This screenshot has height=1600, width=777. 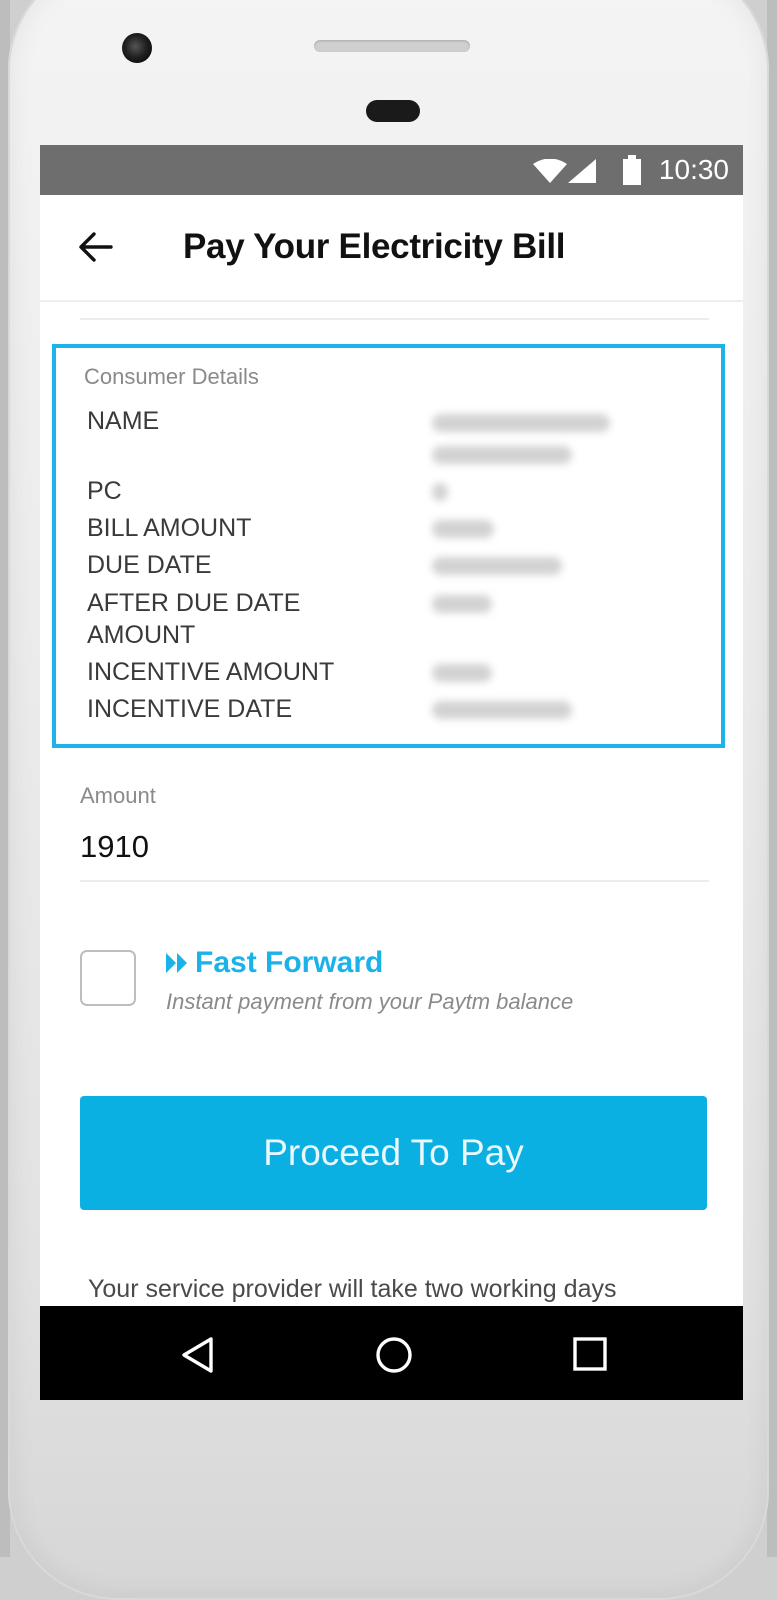 What do you see at coordinates (104, 491) in the screenshot?
I see `detail-label-pc: PC` at bounding box center [104, 491].